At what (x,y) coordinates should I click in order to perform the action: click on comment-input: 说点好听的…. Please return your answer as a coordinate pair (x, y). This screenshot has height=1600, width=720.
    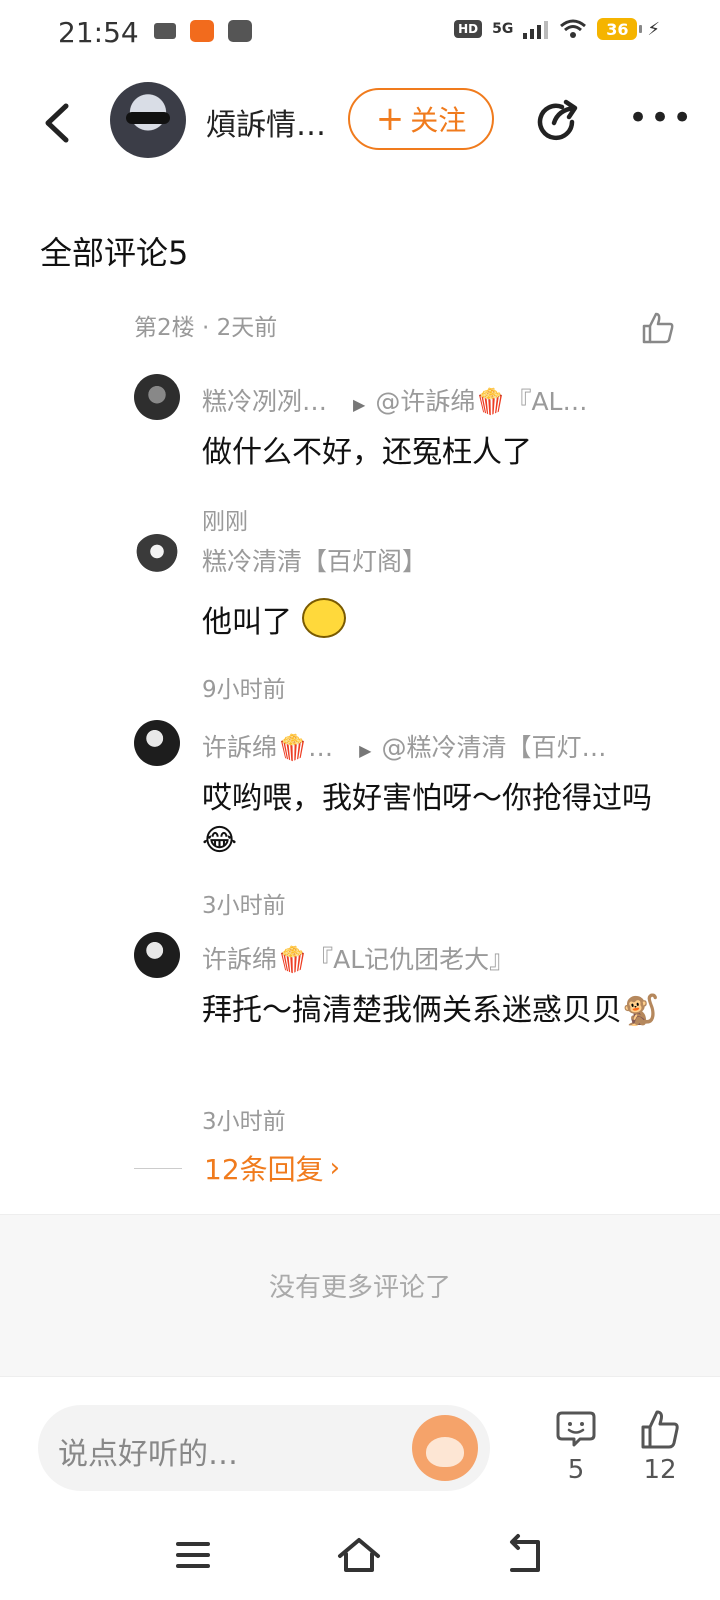
    Looking at the image, I should click on (264, 1448).